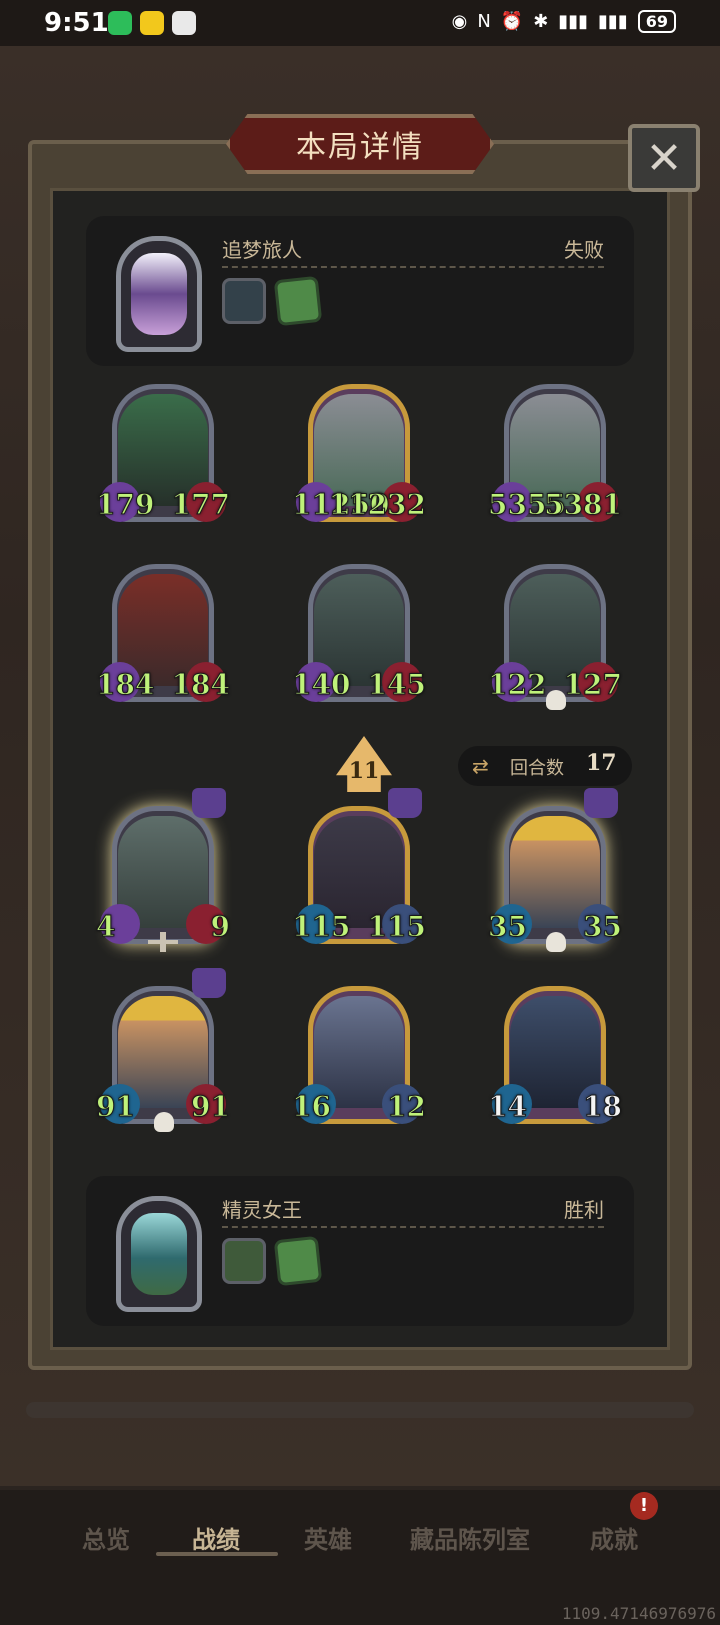  What do you see at coordinates (508, 927) in the screenshot?
I see `card-attack: 35` at bounding box center [508, 927].